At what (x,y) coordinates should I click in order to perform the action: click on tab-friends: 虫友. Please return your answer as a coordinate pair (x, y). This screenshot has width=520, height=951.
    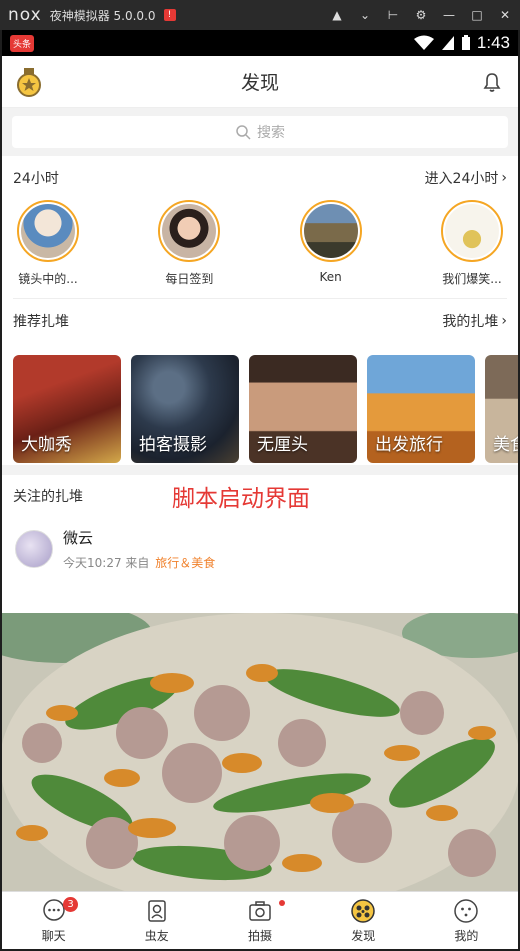
    Looking at the image, I should click on (156, 920).